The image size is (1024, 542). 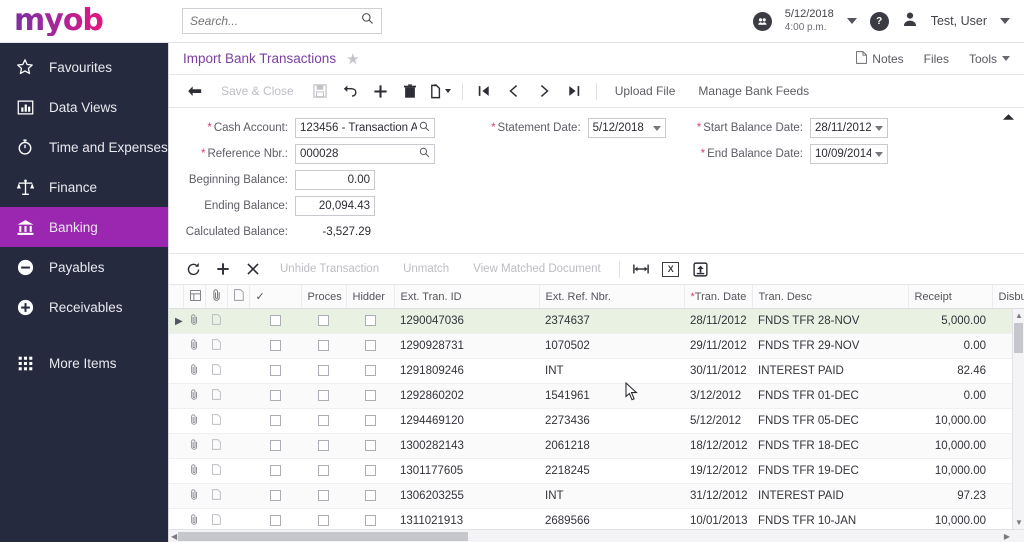 What do you see at coordinates (84, 107) in the screenshot?
I see `sidebar-item-data-views: Data Views` at bounding box center [84, 107].